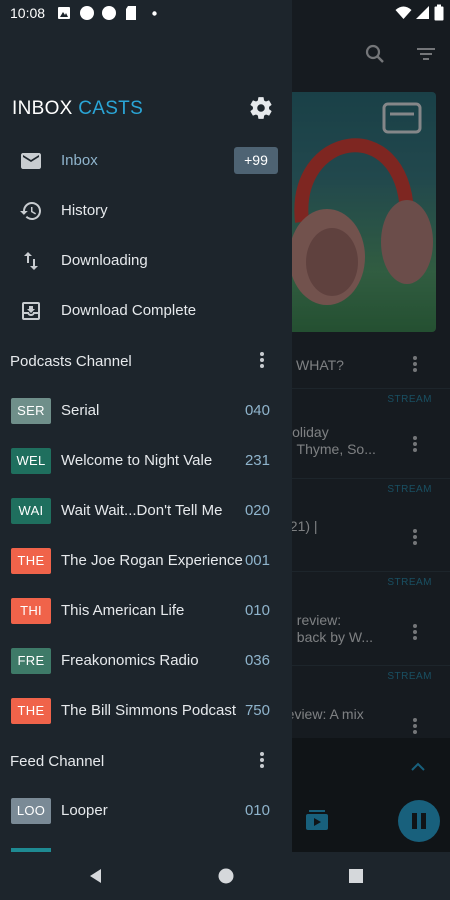  What do you see at coordinates (57, 761) in the screenshot?
I see `section-title: Feed Channel` at bounding box center [57, 761].